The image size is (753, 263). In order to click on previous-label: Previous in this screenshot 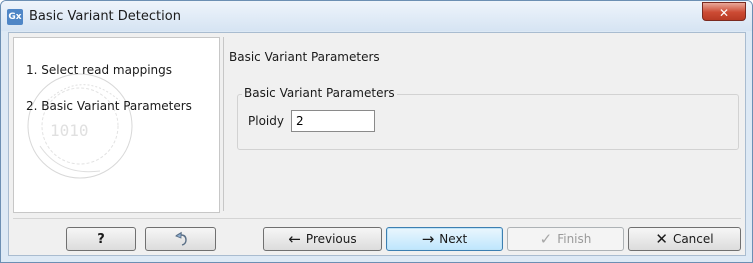, I will do `click(331, 239)`.